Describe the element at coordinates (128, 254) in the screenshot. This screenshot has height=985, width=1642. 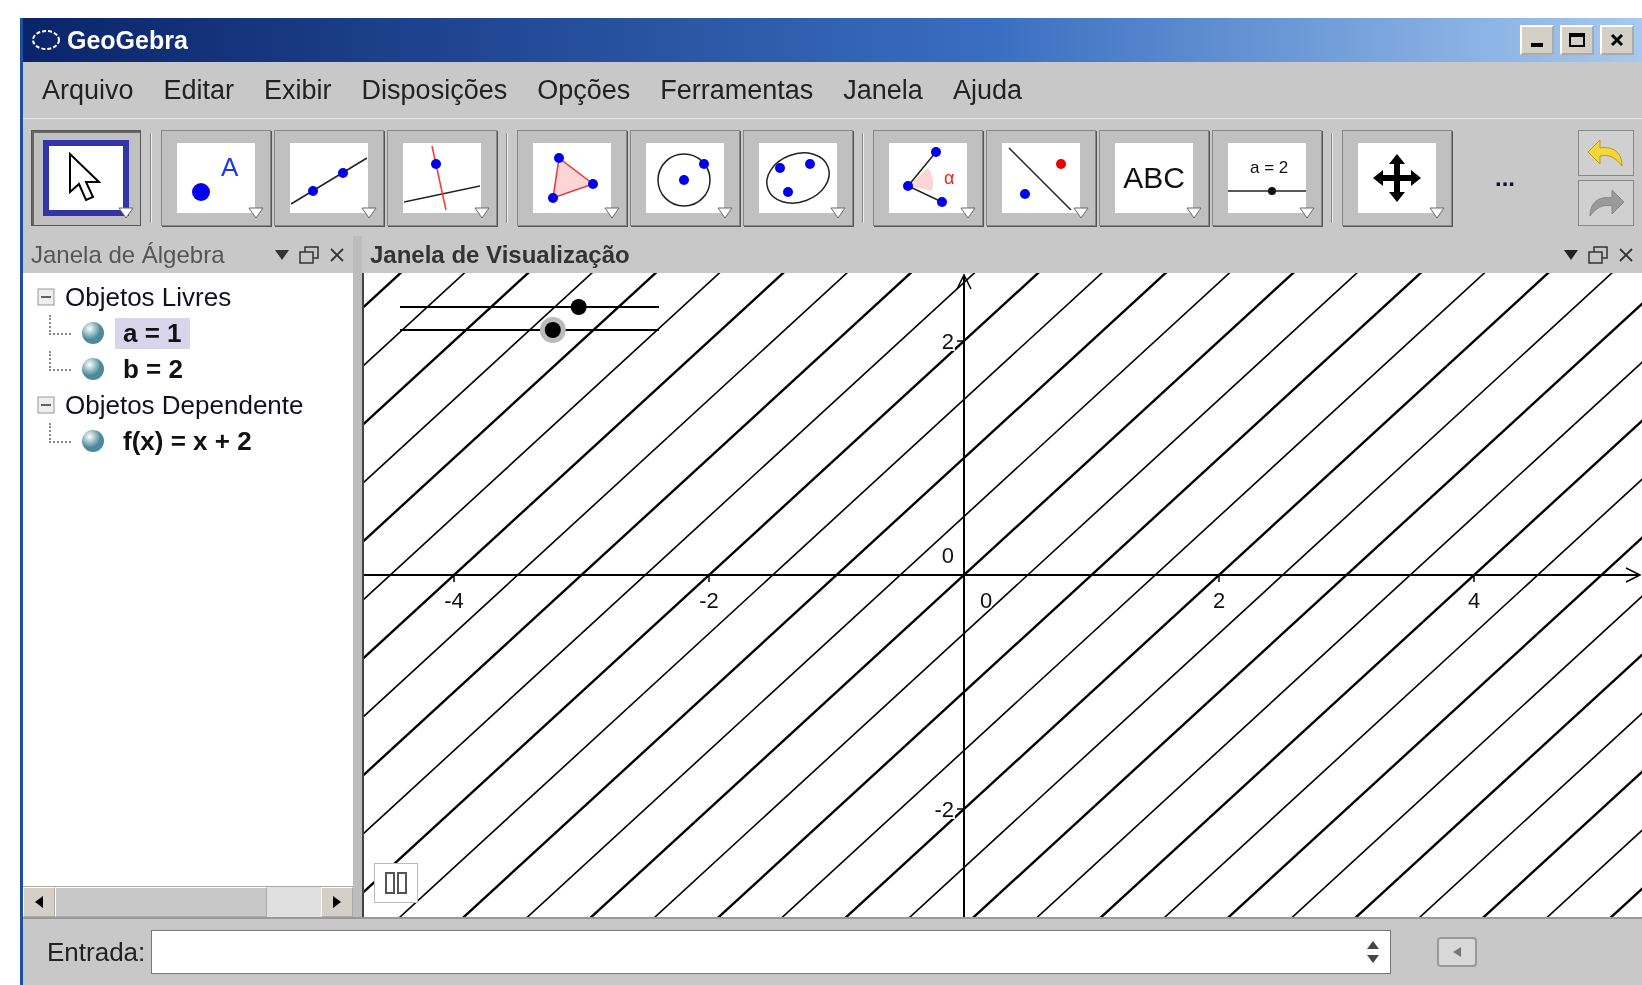
I see `panel-title: Janela de Álgebra` at that location.